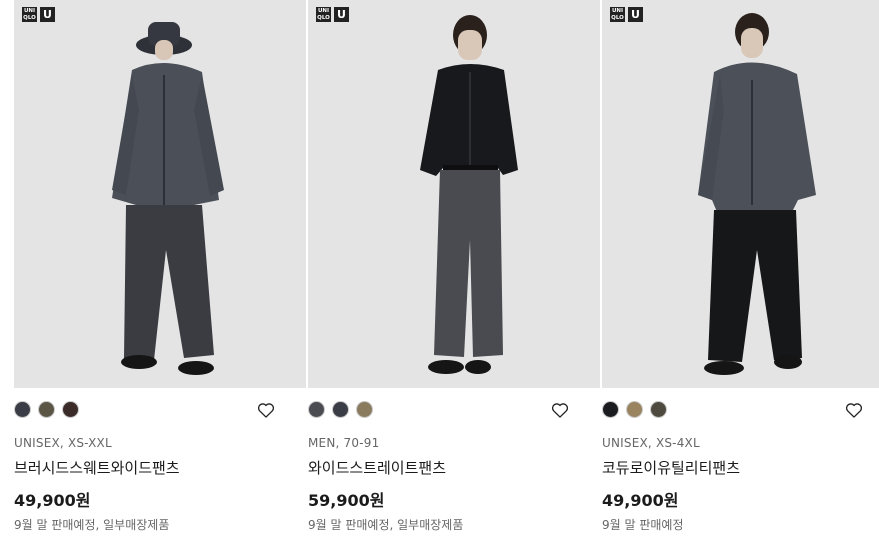 The width and height of the screenshot is (879, 543). Describe the element at coordinates (344, 443) in the screenshot. I see `product-meta: MEN, 70-91` at that location.